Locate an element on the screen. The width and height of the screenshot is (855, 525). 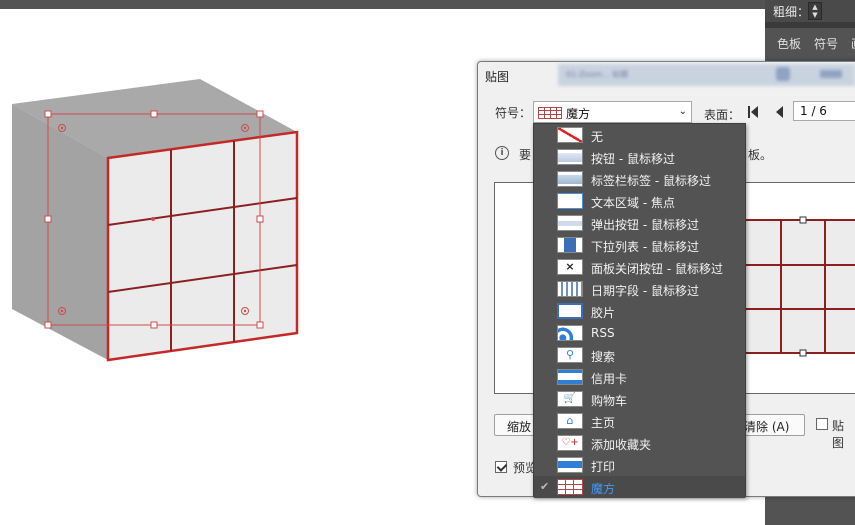
list-item-label: 搜索 is located at coordinates (603, 357).